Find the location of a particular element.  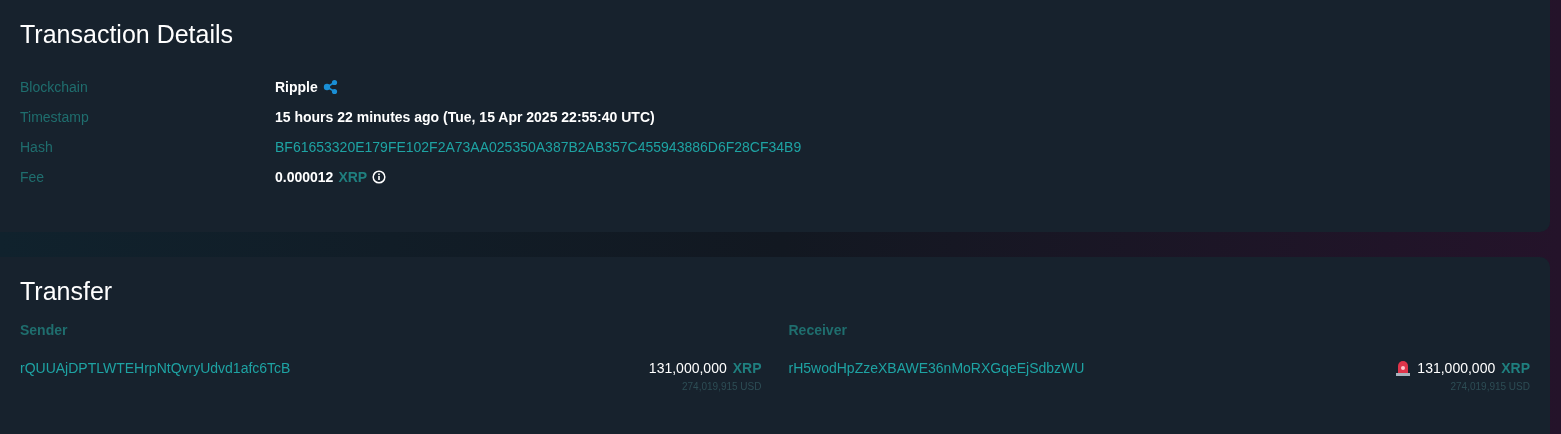

info-icon is located at coordinates (379, 177).